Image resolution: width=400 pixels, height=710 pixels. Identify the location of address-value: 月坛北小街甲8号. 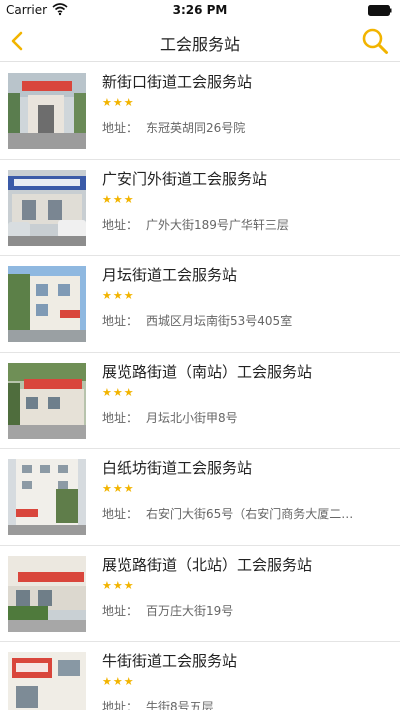
(192, 417).